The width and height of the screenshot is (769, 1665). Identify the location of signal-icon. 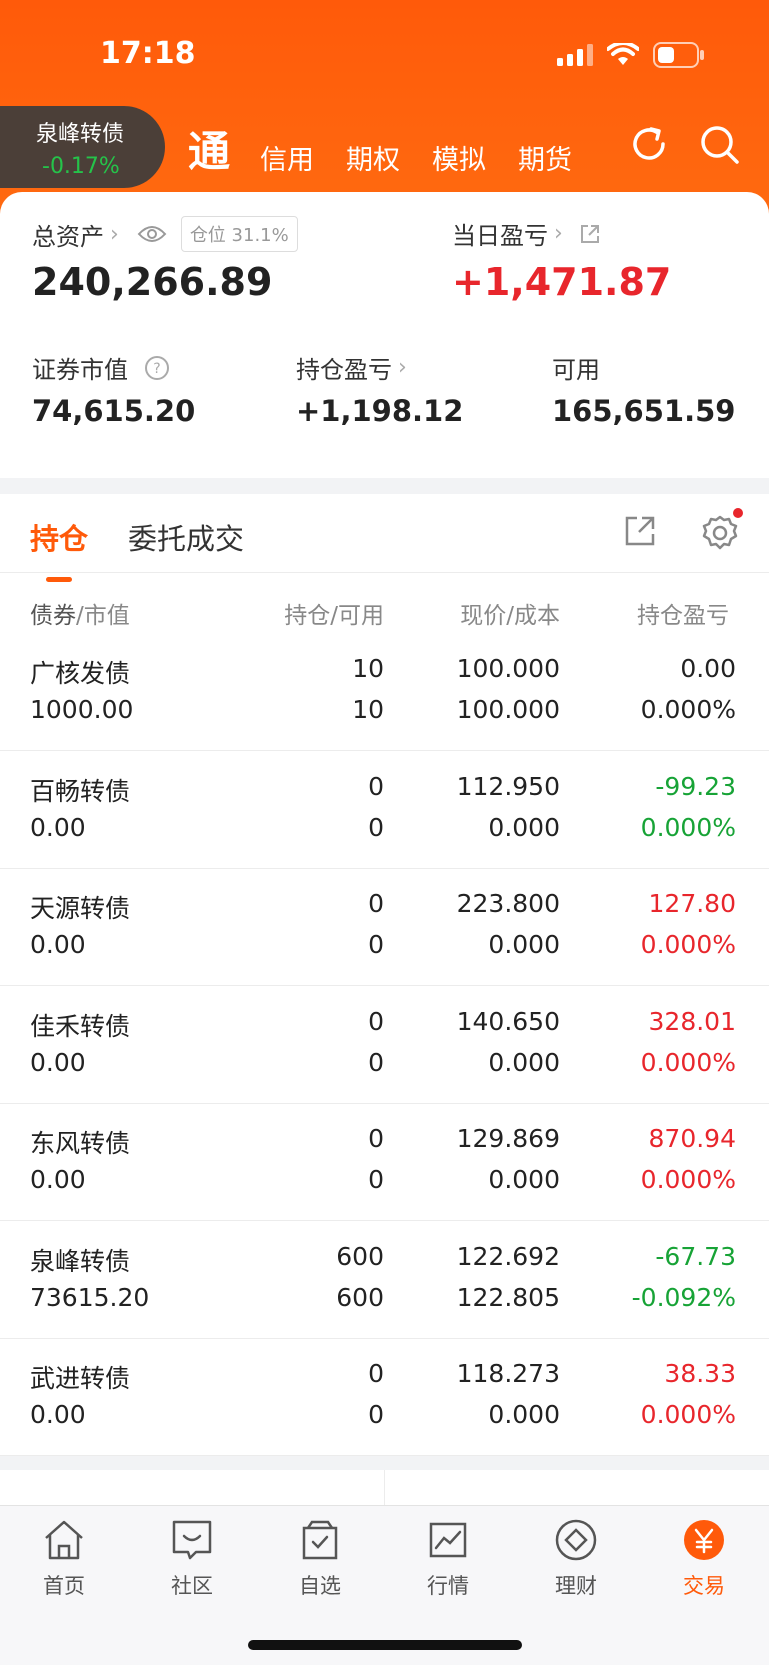
(575, 55).